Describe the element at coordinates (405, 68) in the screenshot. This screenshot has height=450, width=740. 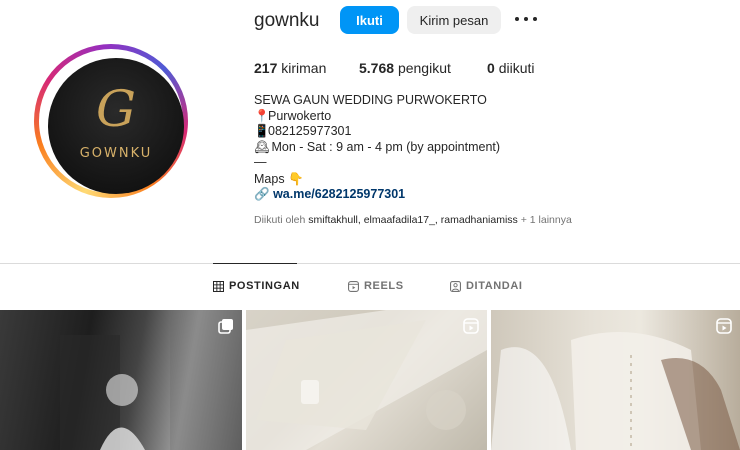
I see `followers-count: 5.768 pengikut` at that location.